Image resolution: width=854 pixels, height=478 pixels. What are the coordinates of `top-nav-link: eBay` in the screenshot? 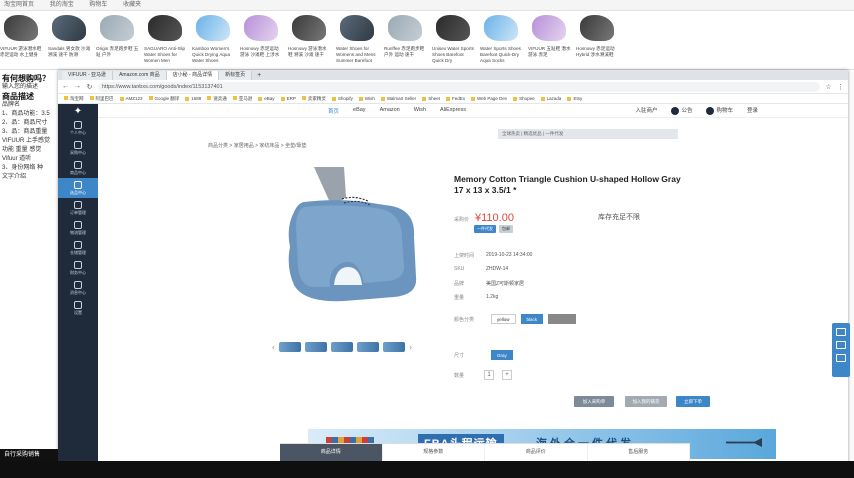 It's located at (359, 111).